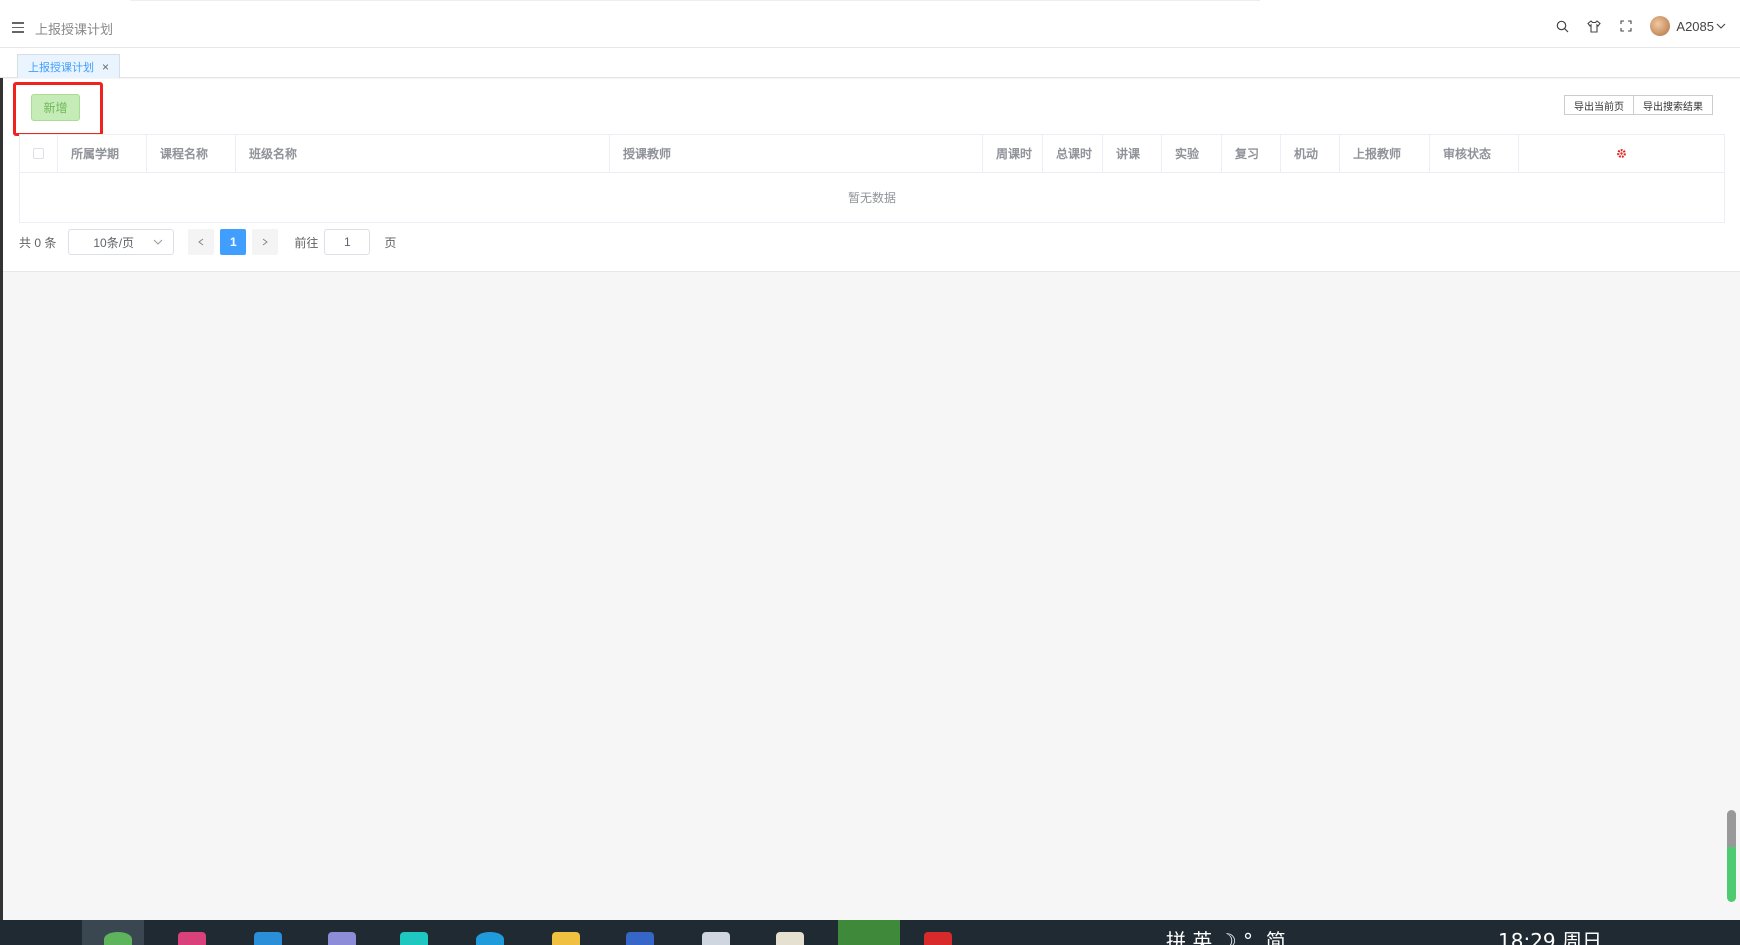 The width and height of the screenshot is (1740, 945). I want to click on goto-label: 前往, so click(306, 242).